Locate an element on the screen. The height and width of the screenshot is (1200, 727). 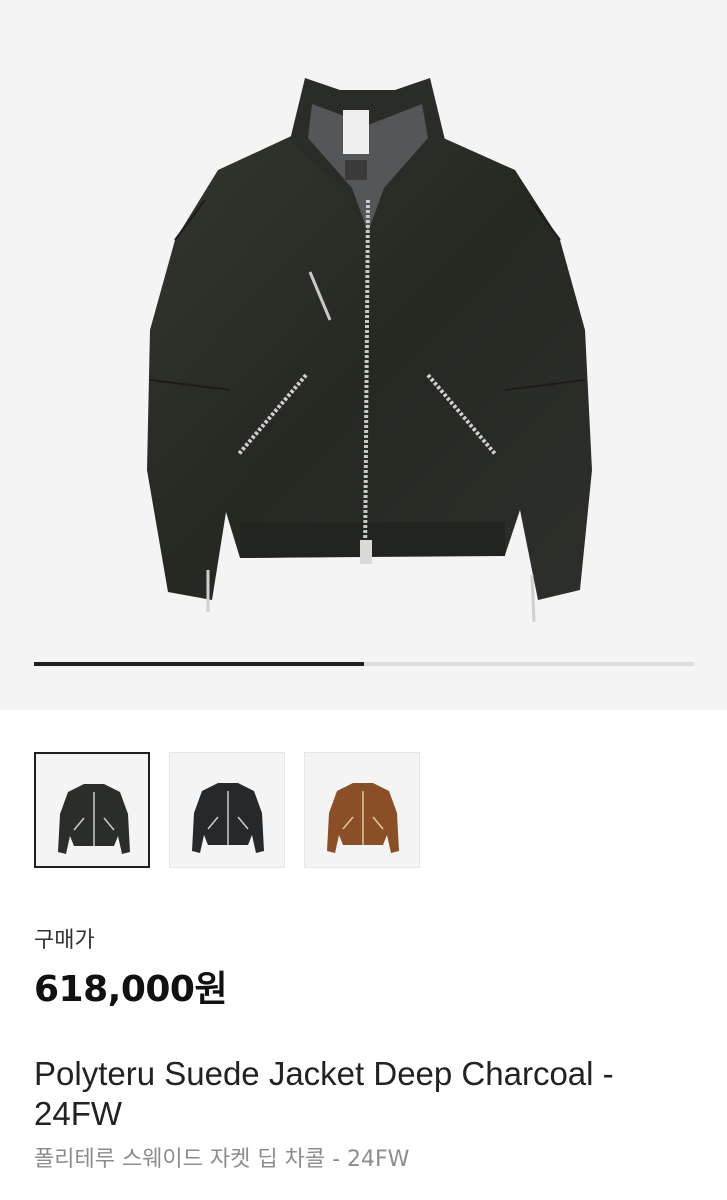
price-value: 618,000원 is located at coordinates (131, 989).